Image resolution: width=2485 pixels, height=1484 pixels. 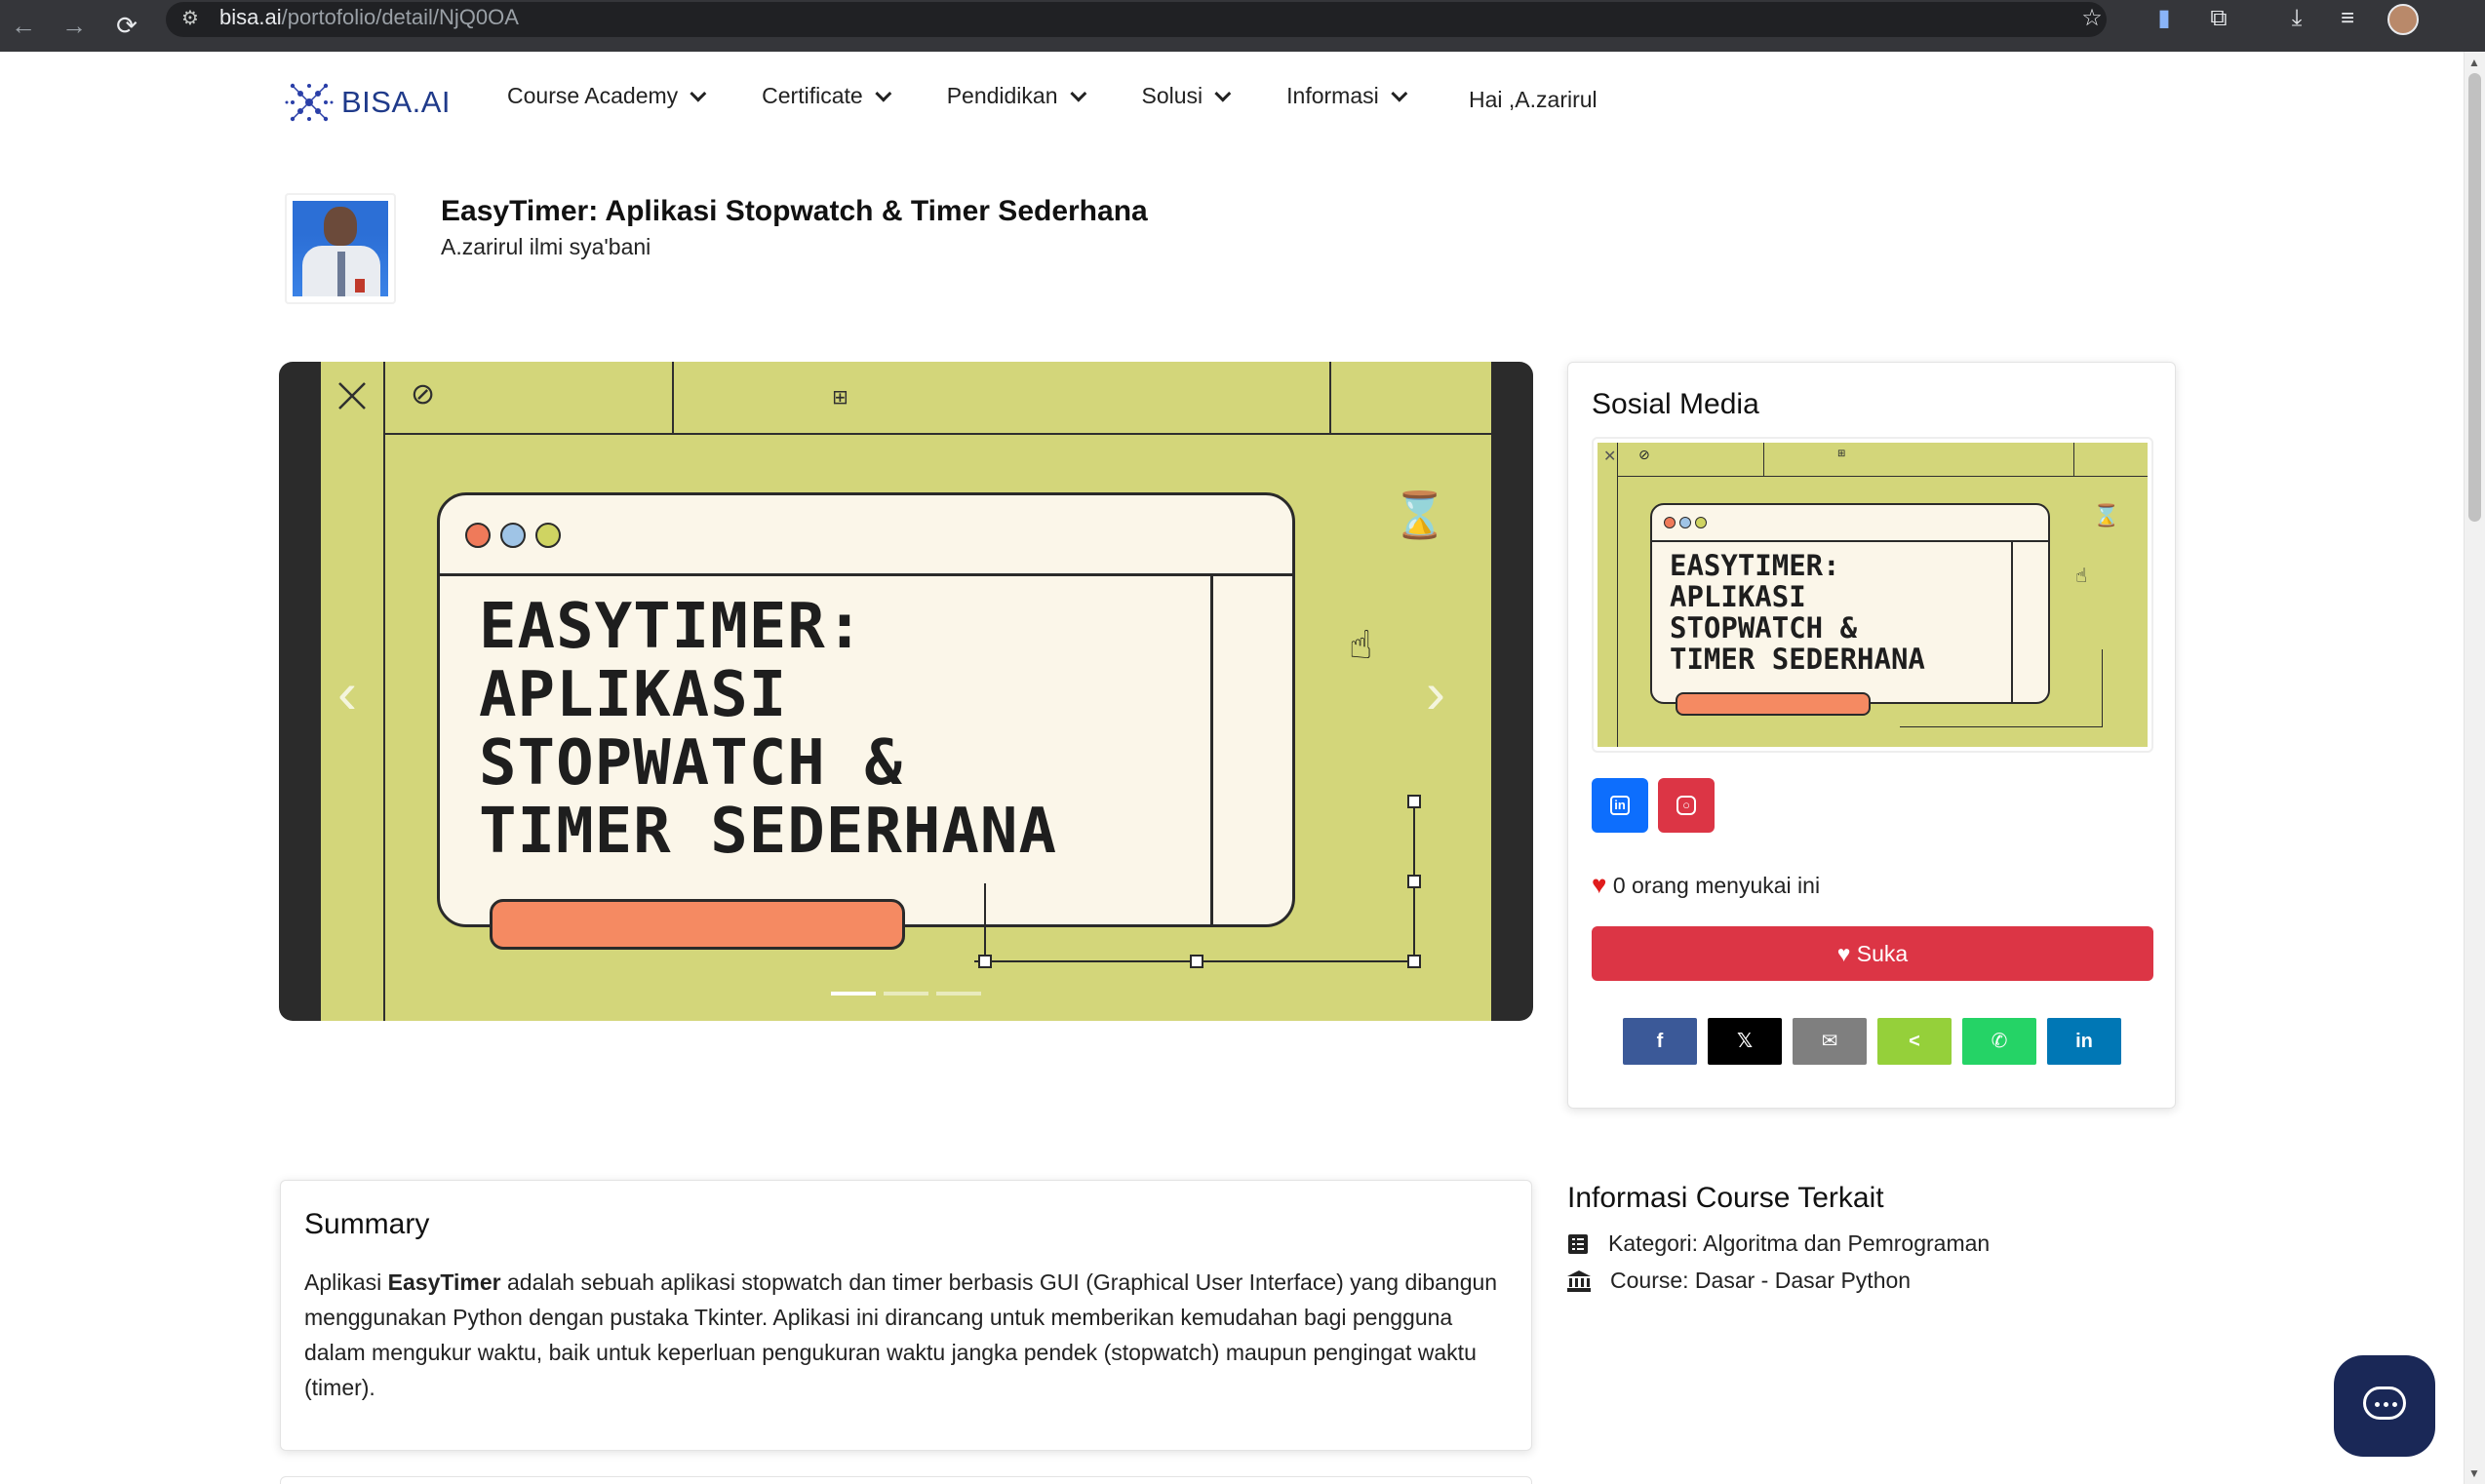 What do you see at coordinates (2164, 18) in the screenshot?
I see `extension-icon: ▮` at bounding box center [2164, 18].